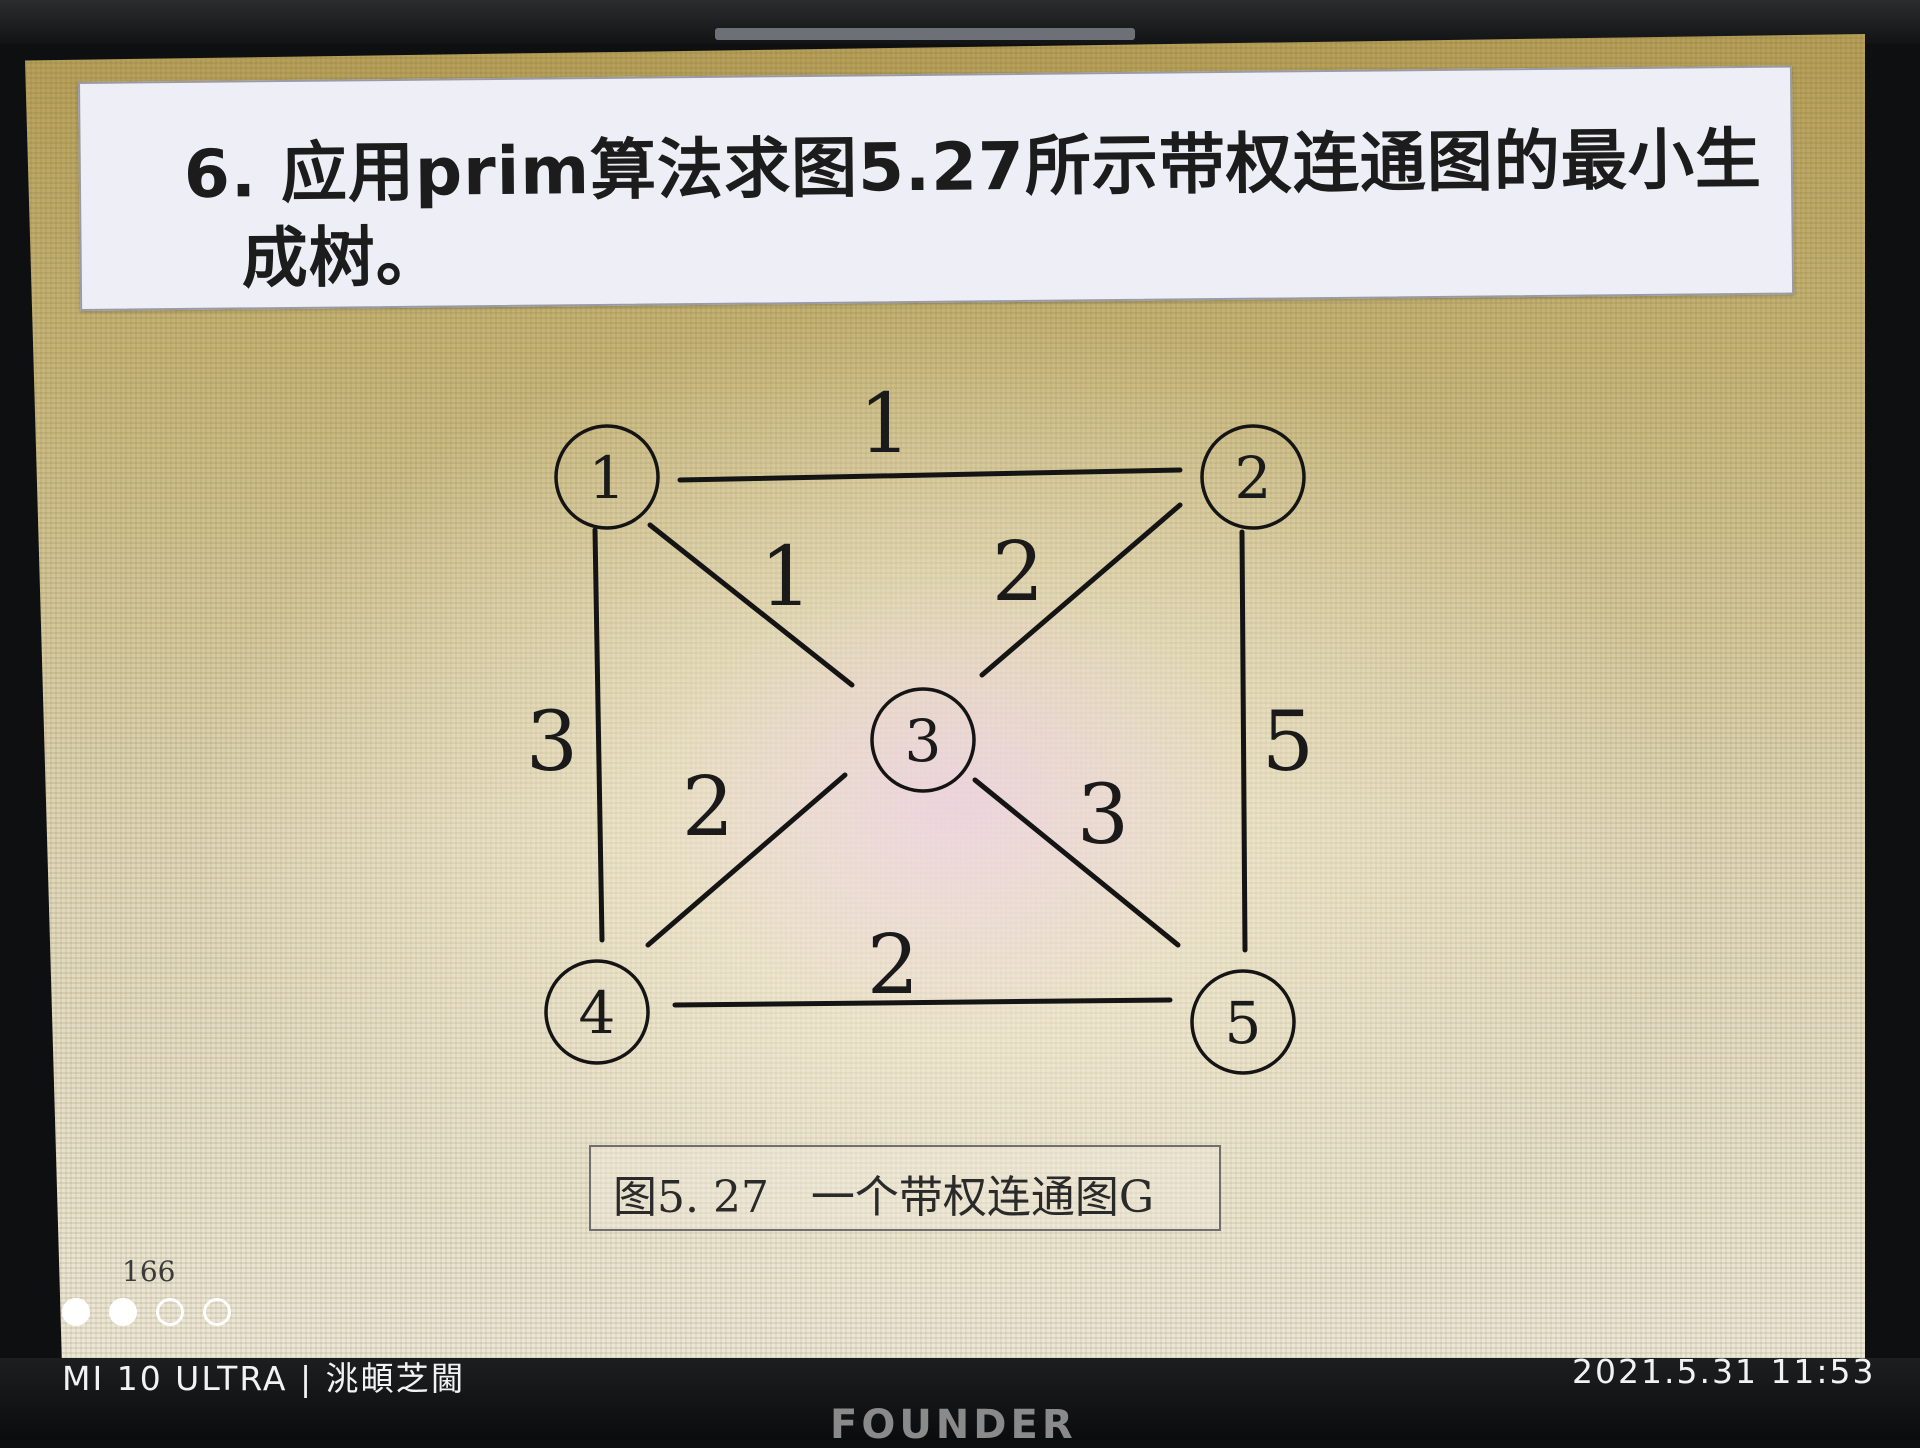 The image size is (1920, 1448). Describe the element at coordinates (885, 424) in the screenshot. I see `edge-1-2-weight: 1` at that location.